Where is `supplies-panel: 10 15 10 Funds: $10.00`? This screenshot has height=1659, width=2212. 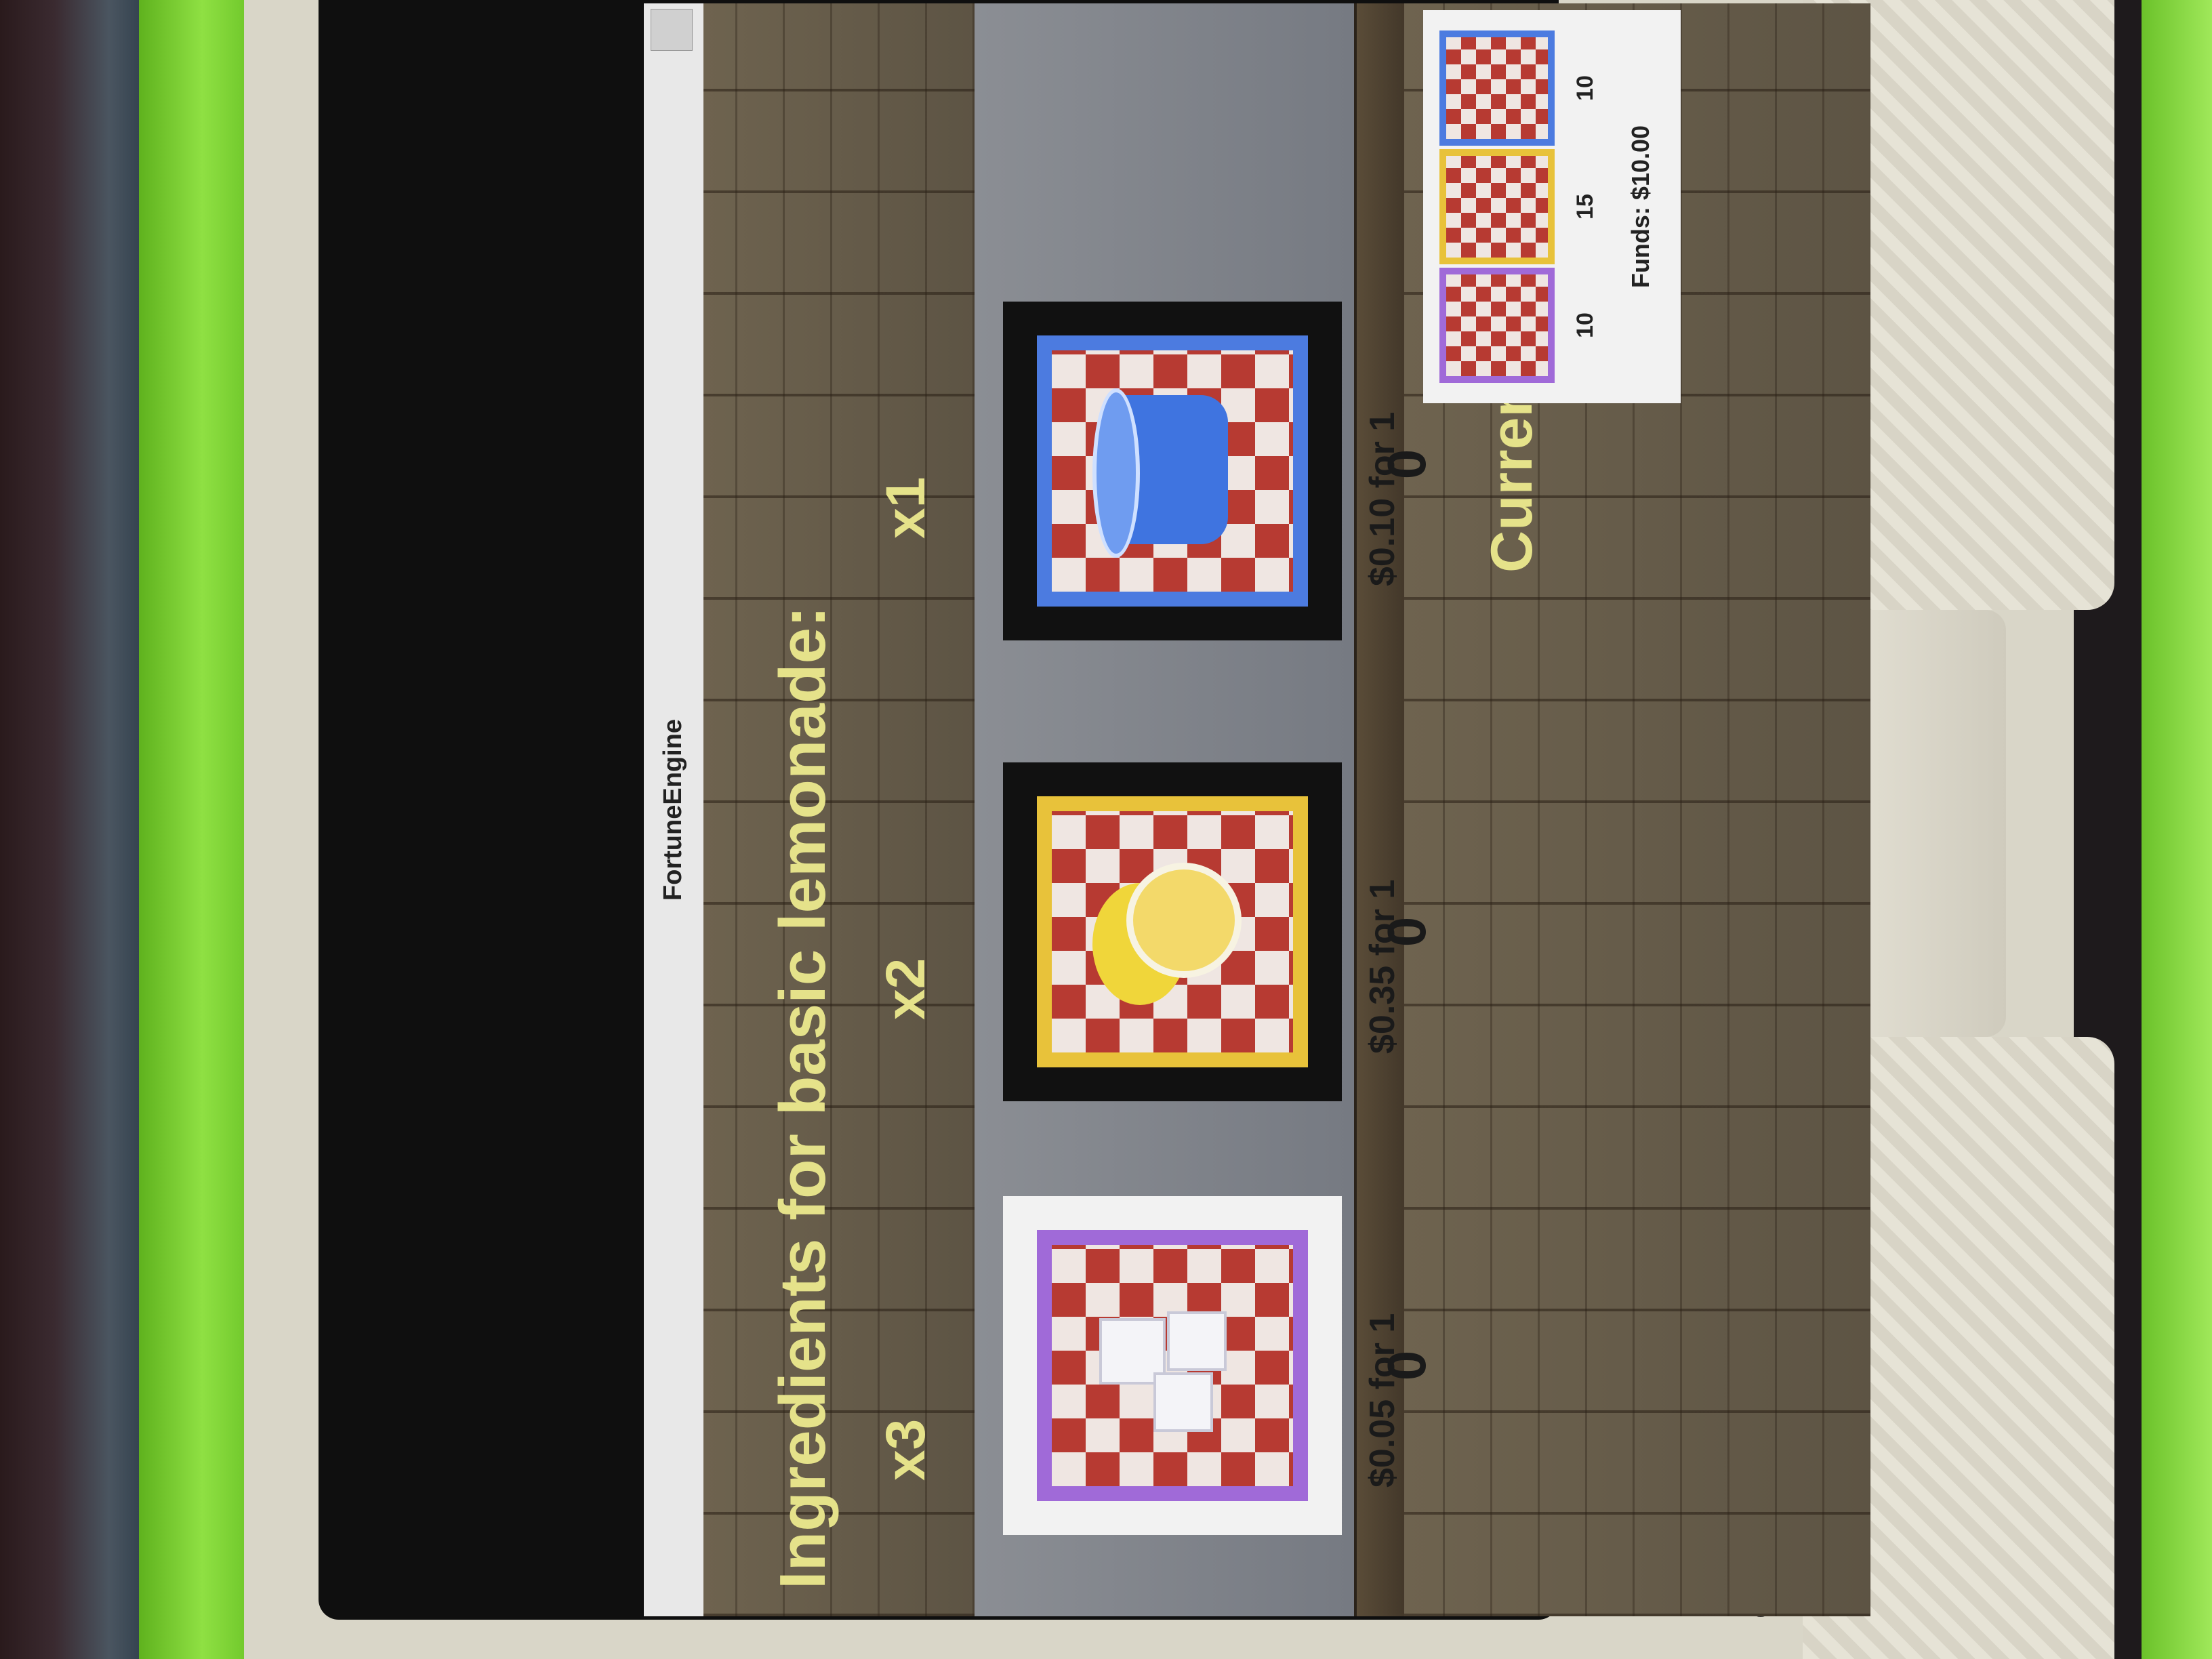 supplies-panel: 10 15 10 Funds: $10.00 is located at coordinates (1552, 207).